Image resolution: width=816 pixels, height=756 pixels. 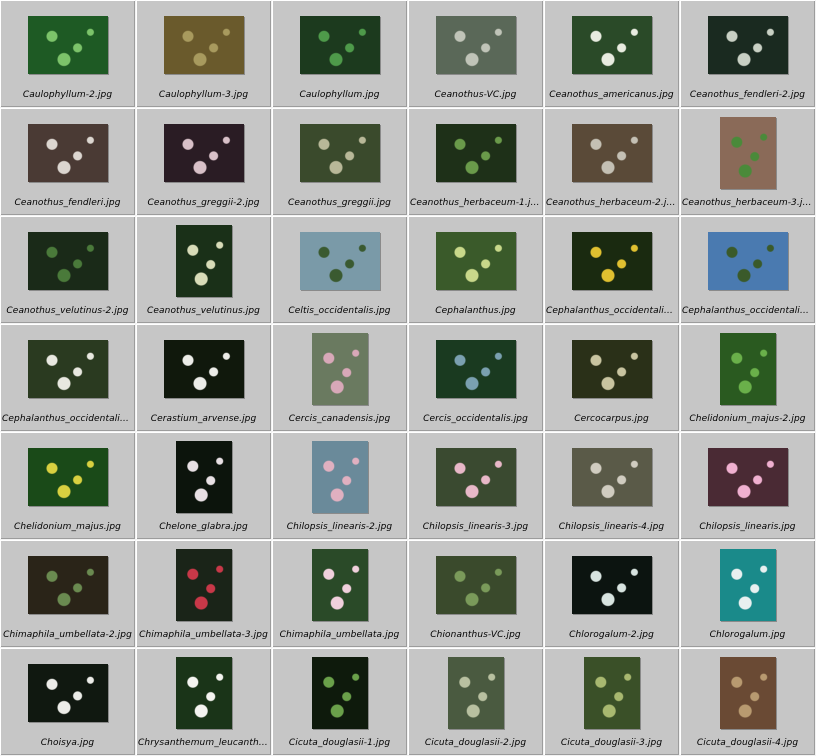 I want to click on file-thumbnail-item: Ceanothus_velutinus.jpg, so click(x=204, y=270).